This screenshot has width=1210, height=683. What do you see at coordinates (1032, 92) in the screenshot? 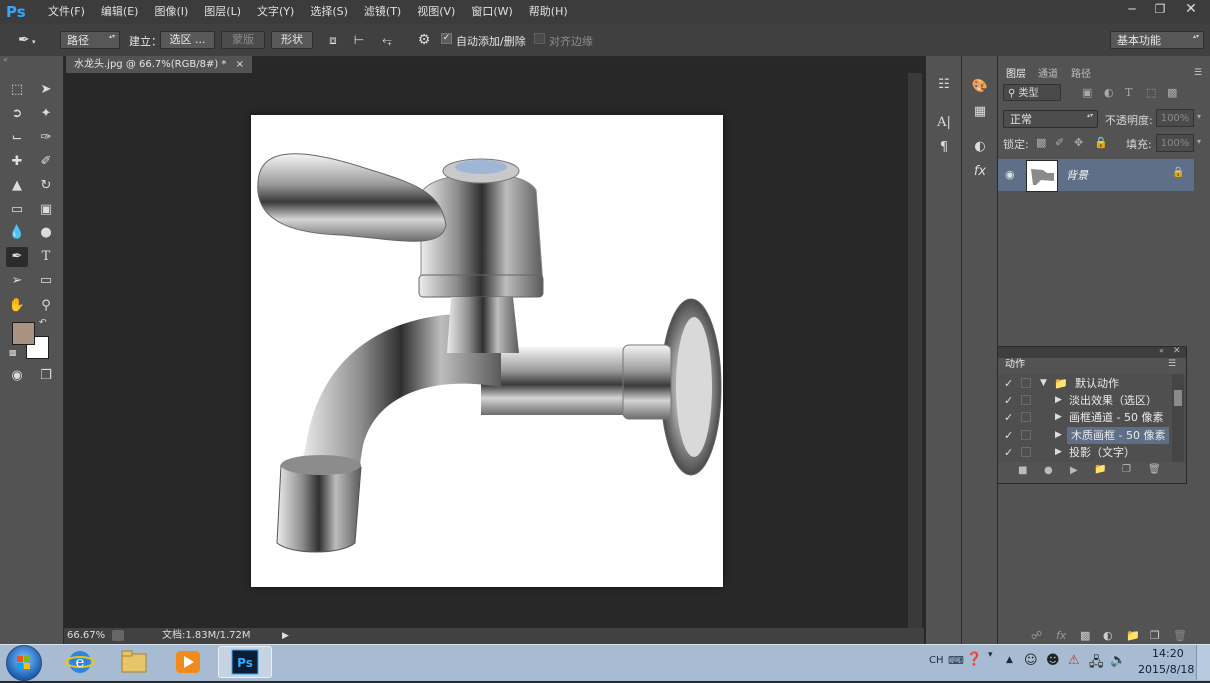
I see `layer-filter-dropdown: ⚲ 类型` at bounding box center [1032, 92].